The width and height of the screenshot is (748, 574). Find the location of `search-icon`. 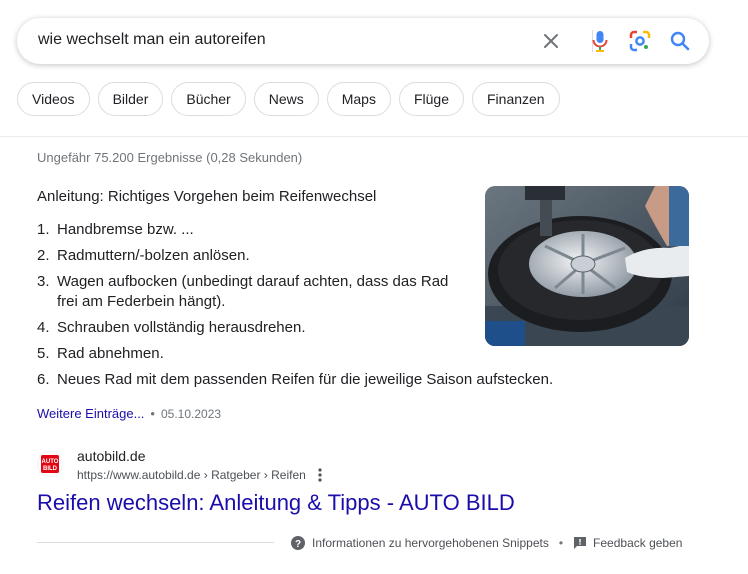

search-icon is located at coordinates (680, 41).